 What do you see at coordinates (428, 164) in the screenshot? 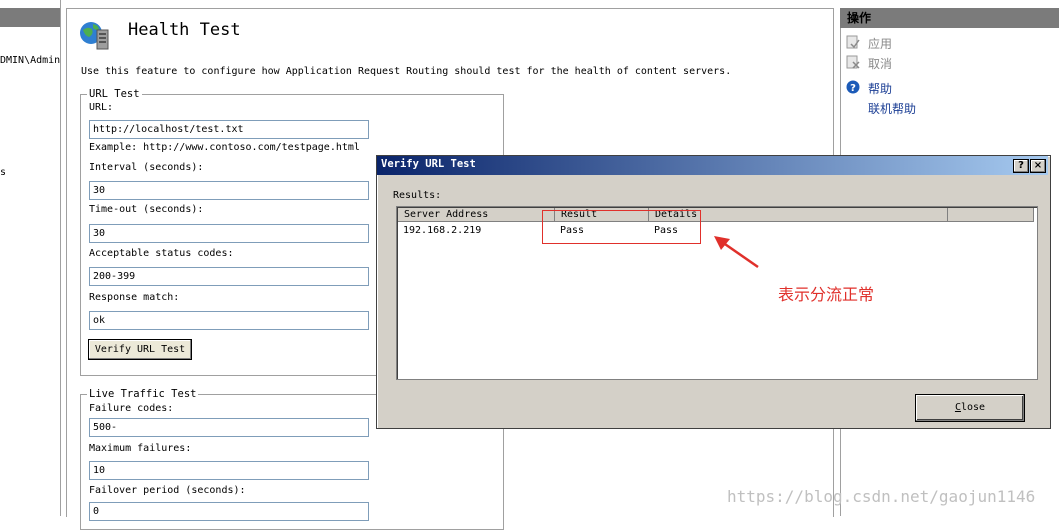
I see `dialog-title: Verify URL Test` at bounding box center [428, 164].